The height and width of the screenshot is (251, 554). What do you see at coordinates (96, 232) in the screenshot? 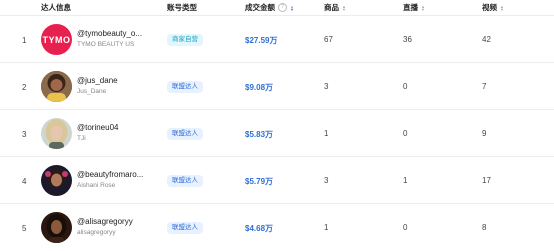
I see `creator-name: alisagregoryy` at bounding box center [96, 232].